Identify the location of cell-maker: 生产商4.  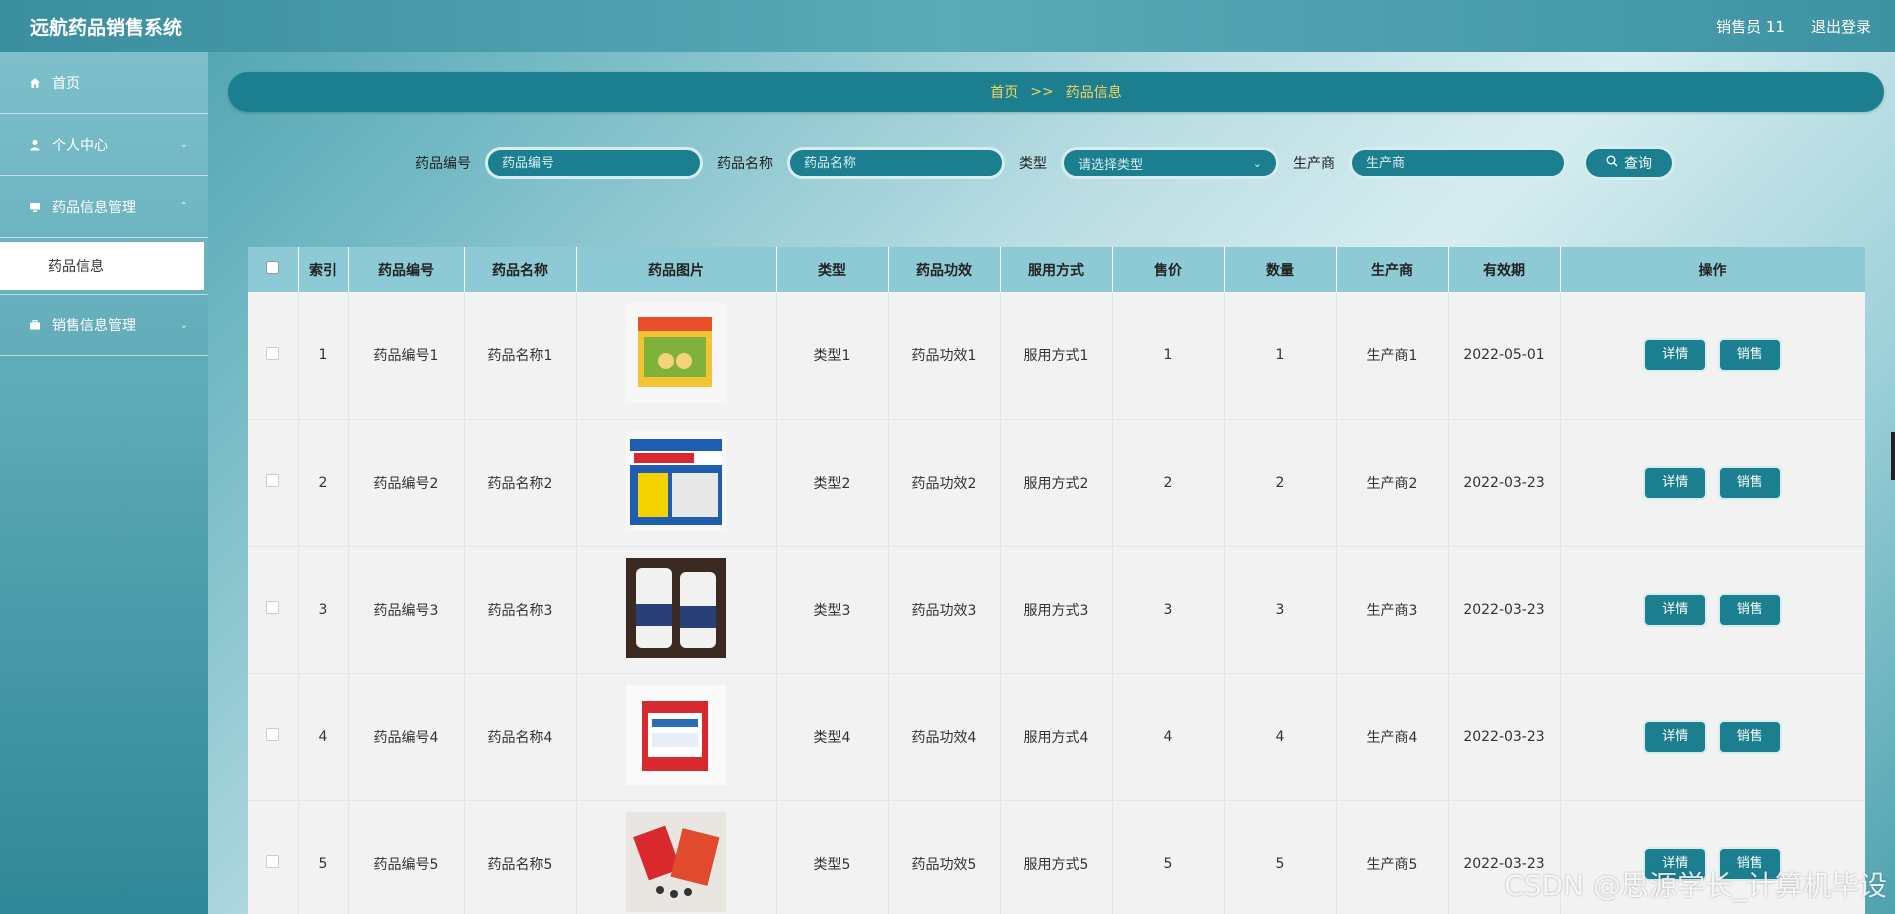
(1392, 737).